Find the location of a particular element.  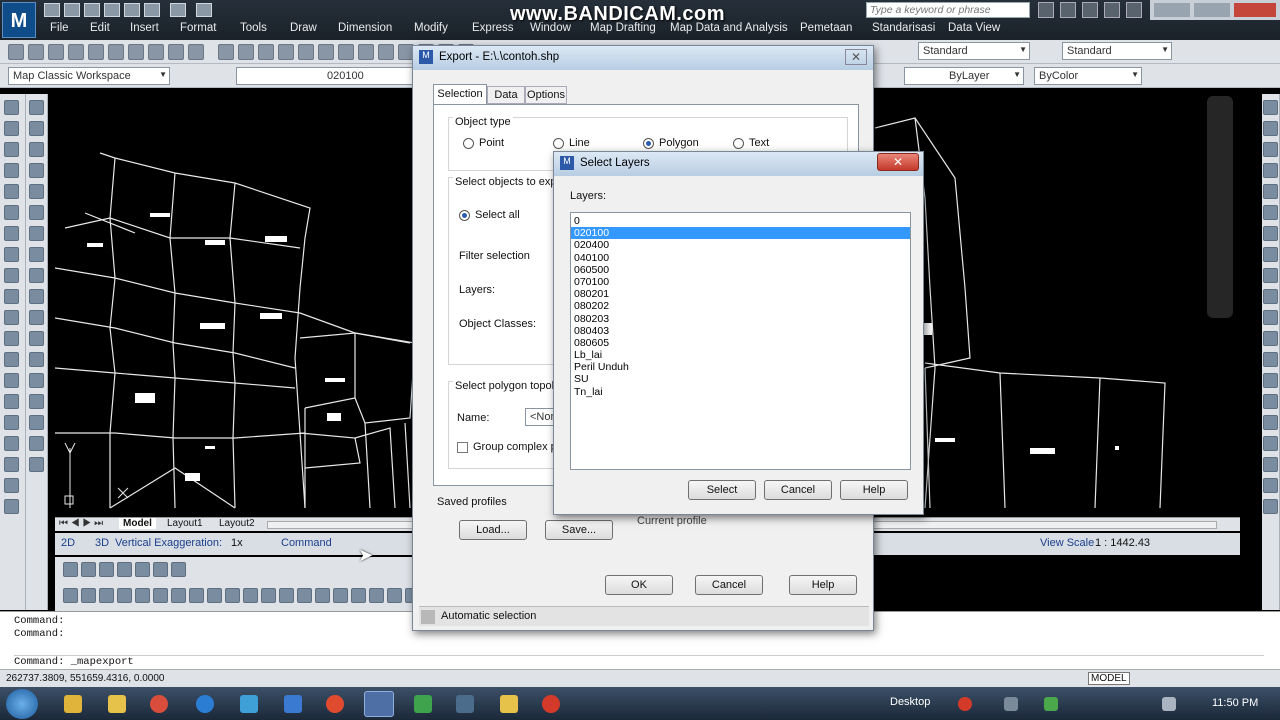

tab-nav-icon: ⏮ ◀ ▶ ⏭ is located at coordinates (81, 523).